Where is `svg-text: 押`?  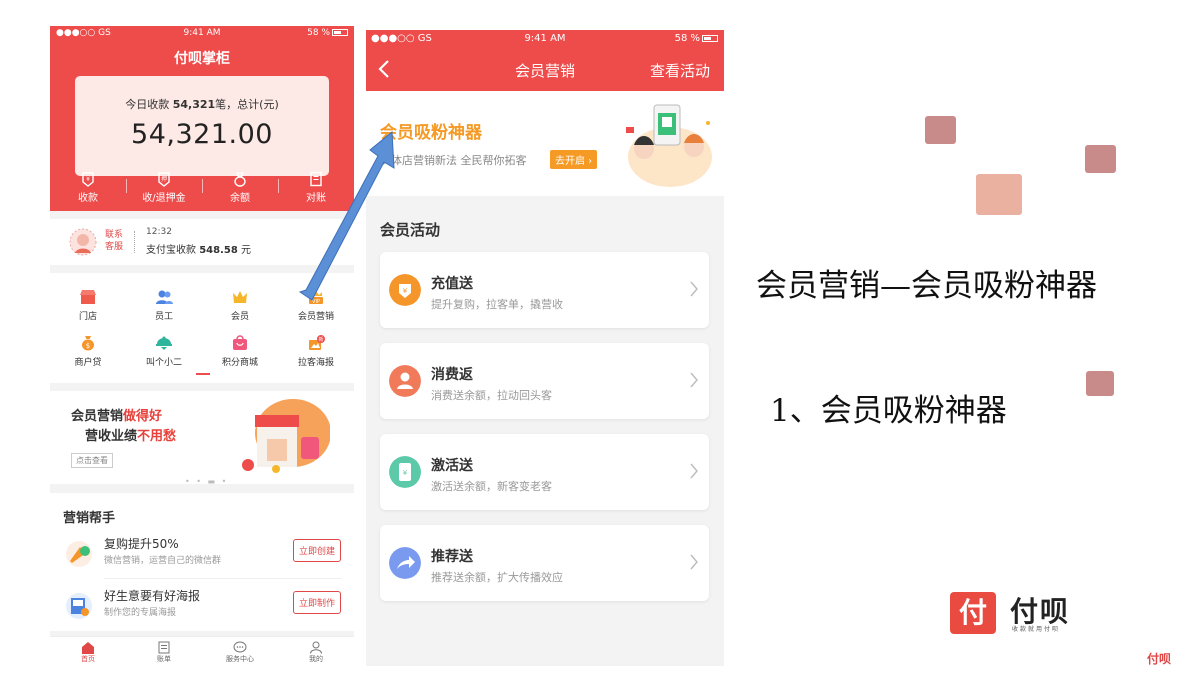 svg-text: 押 is located at coordinates (164, 179).